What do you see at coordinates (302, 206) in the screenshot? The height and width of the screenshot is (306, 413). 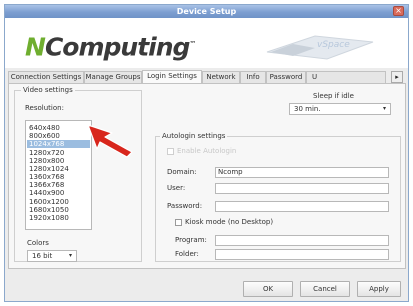 I see `password-field` at bounding box center [302, 206].